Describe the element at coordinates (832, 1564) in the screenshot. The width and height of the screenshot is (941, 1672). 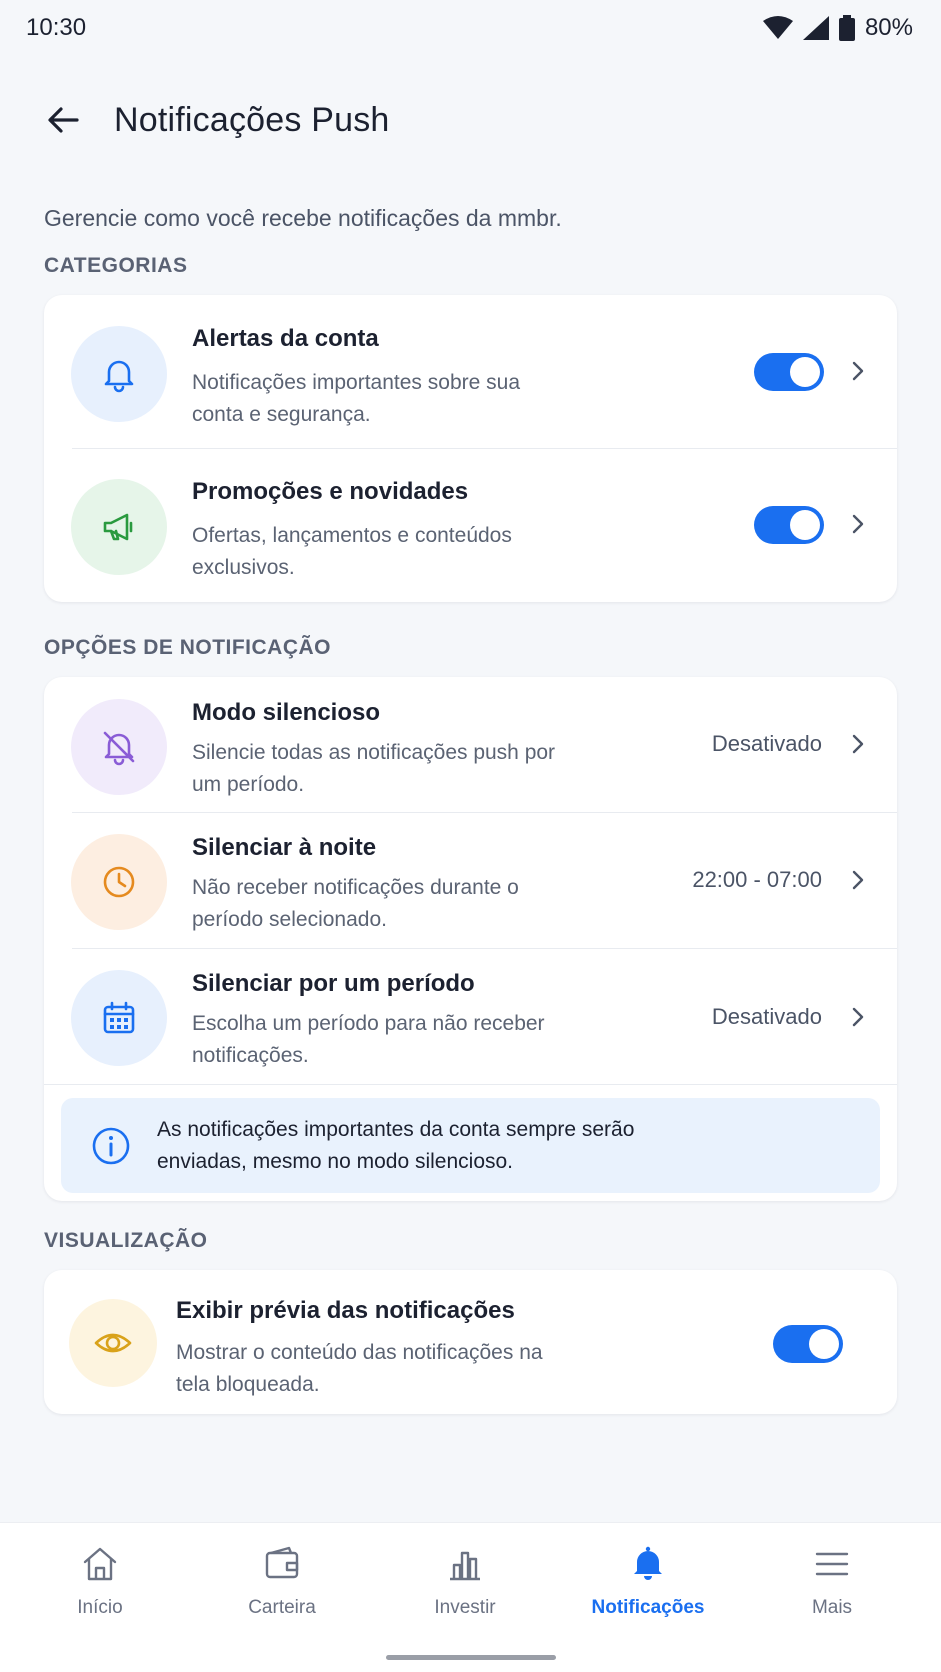
I see `menu-icon` at that location.